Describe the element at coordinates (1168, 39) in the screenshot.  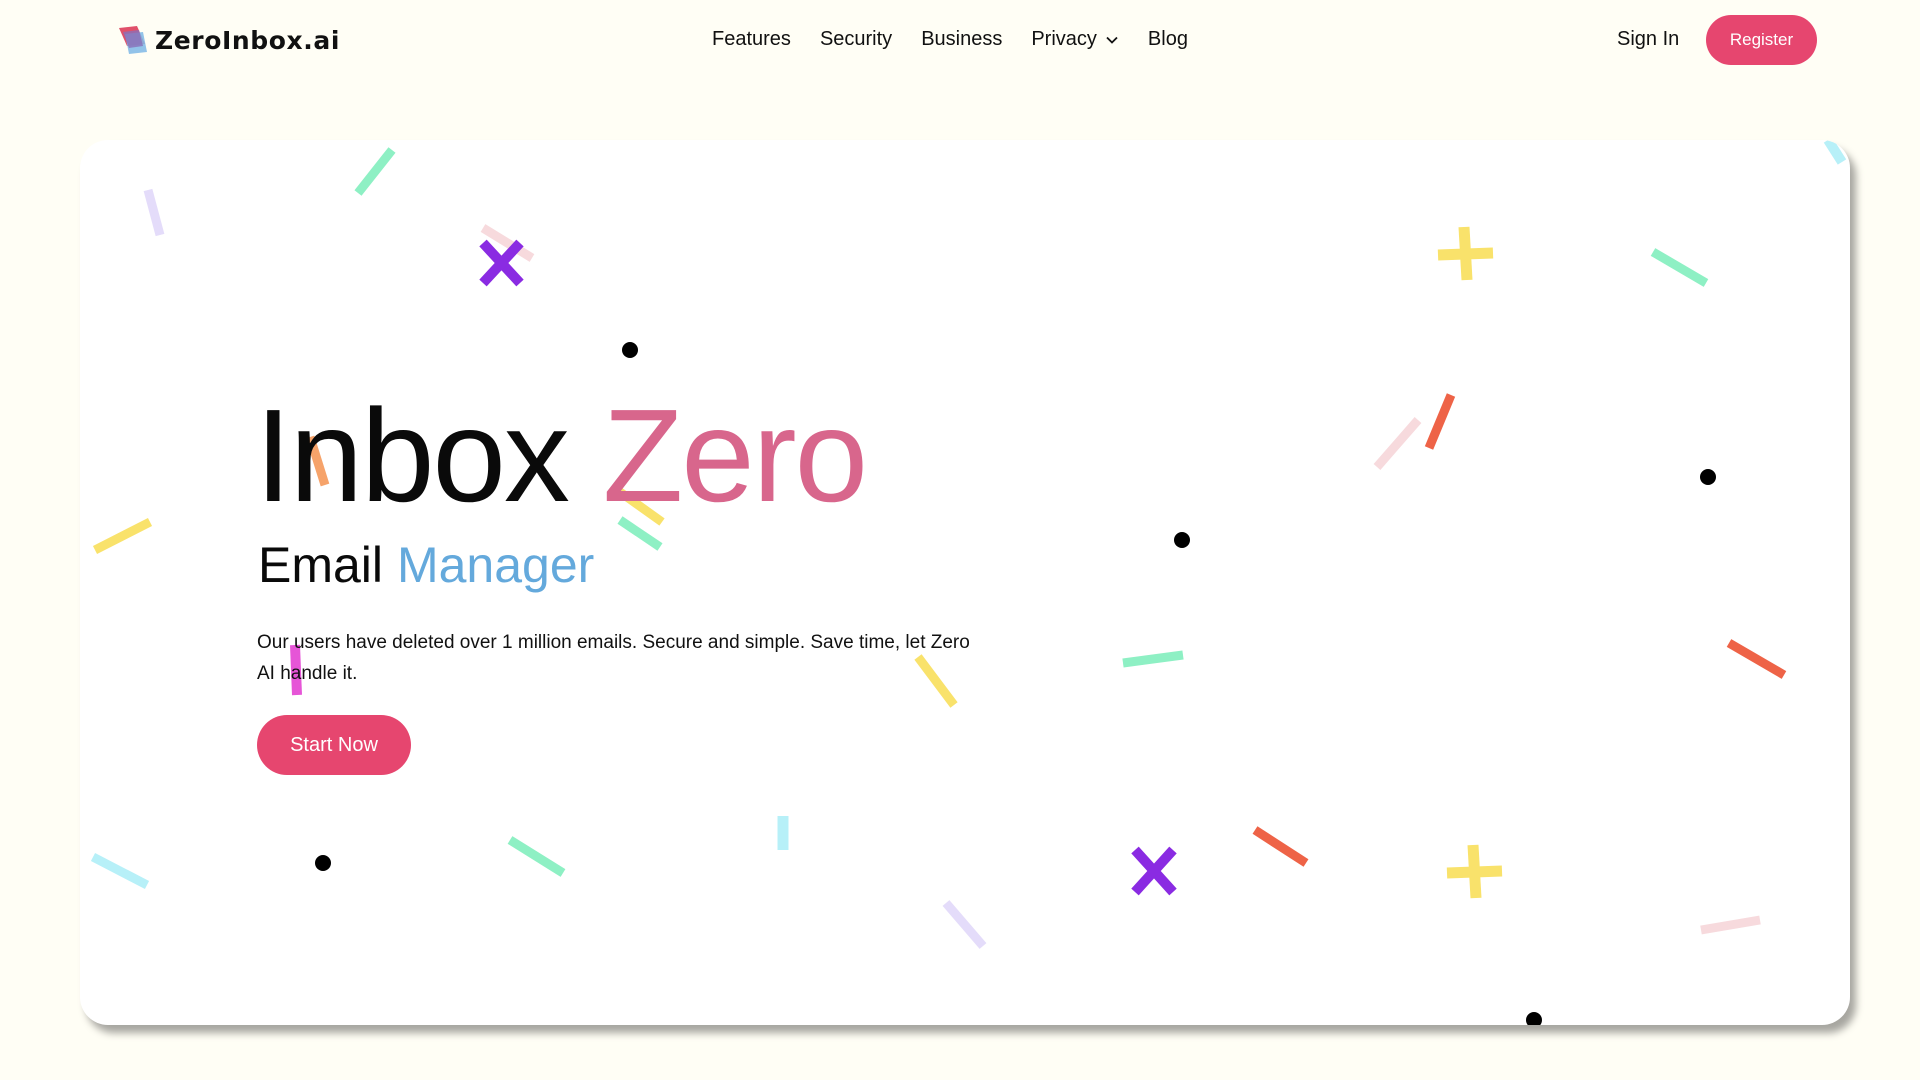
I see `nav-link-blog: Blog` at that location.